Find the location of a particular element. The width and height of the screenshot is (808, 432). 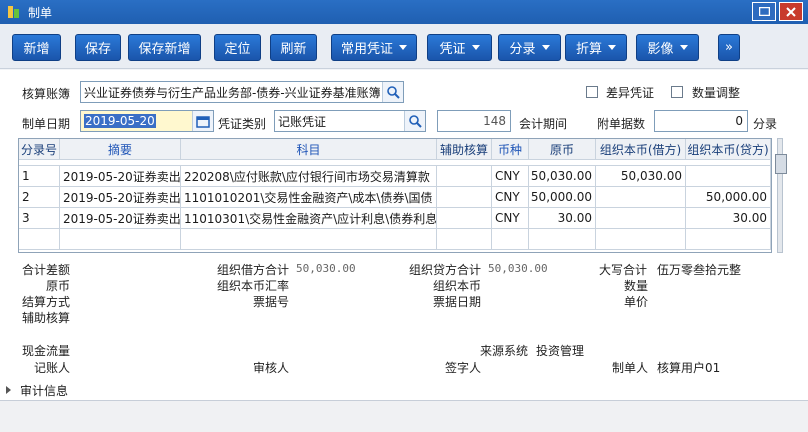

bookkeeper-label: 记账人 is located at coordinates (52, 368).